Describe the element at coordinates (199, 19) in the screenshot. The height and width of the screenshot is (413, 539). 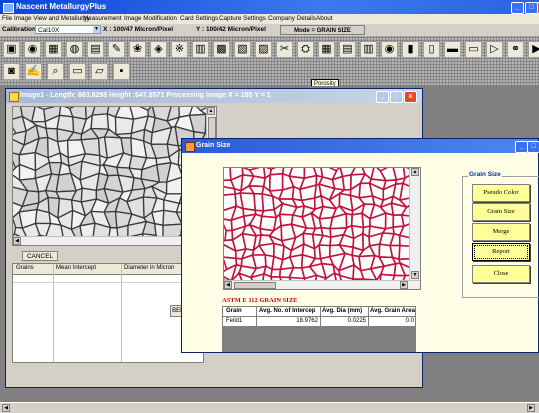
I see `menu-card-settings: Card Settings` at that location.